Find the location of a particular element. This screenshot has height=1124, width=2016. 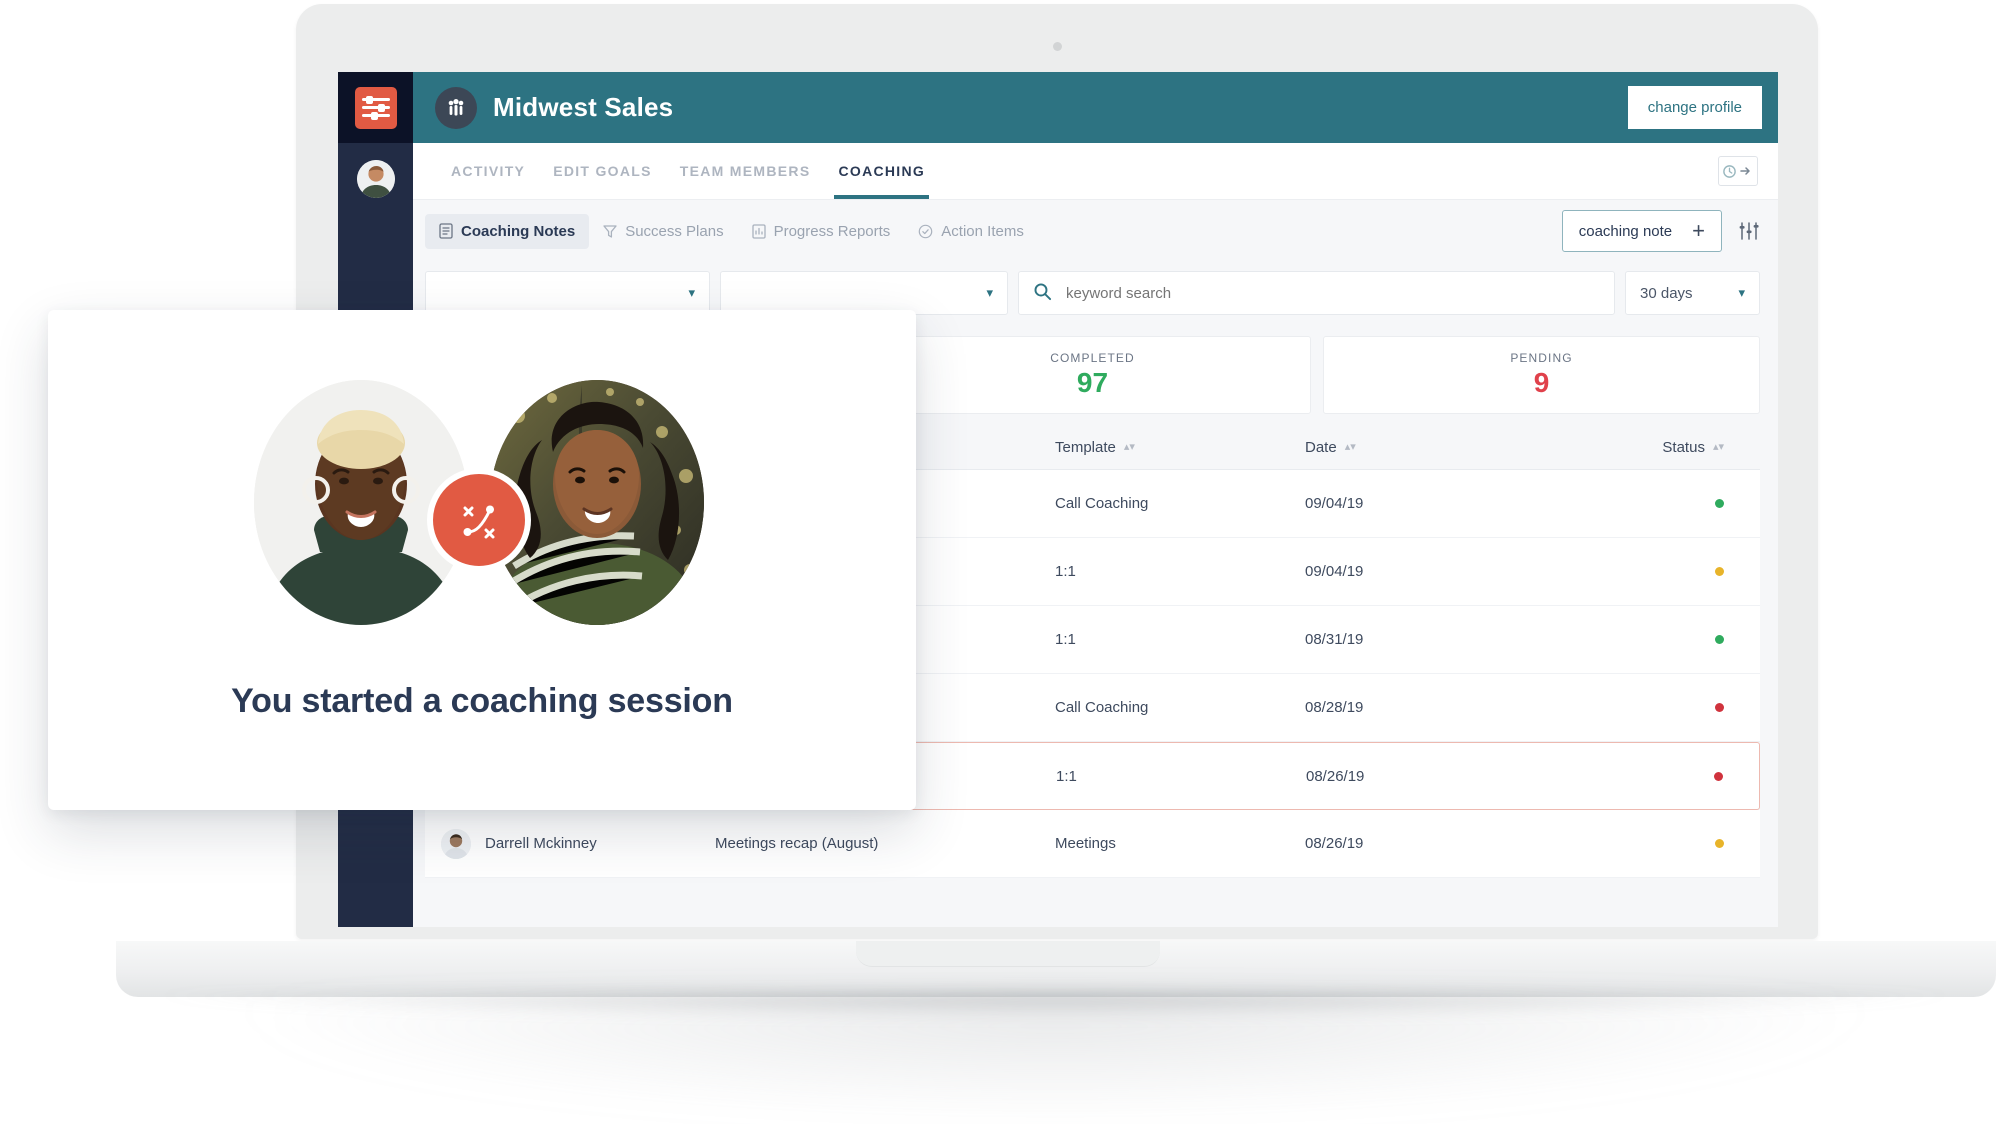

notes-icon is located at coordinates (446, 231).